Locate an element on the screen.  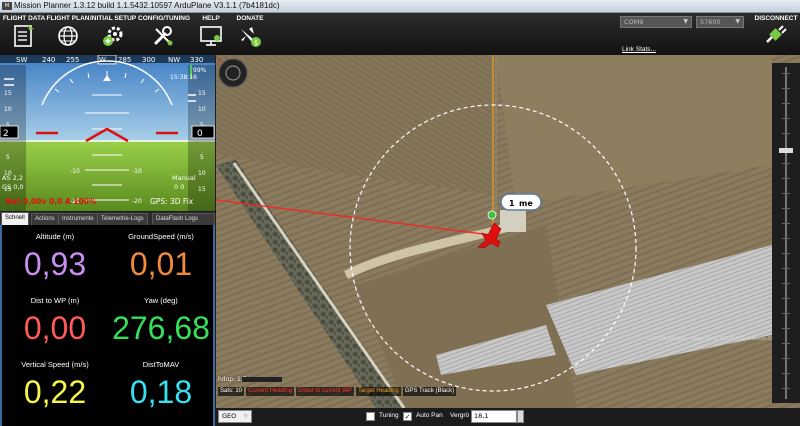
baud-select: 57600 ▼ is located at coordinates (720, 22).